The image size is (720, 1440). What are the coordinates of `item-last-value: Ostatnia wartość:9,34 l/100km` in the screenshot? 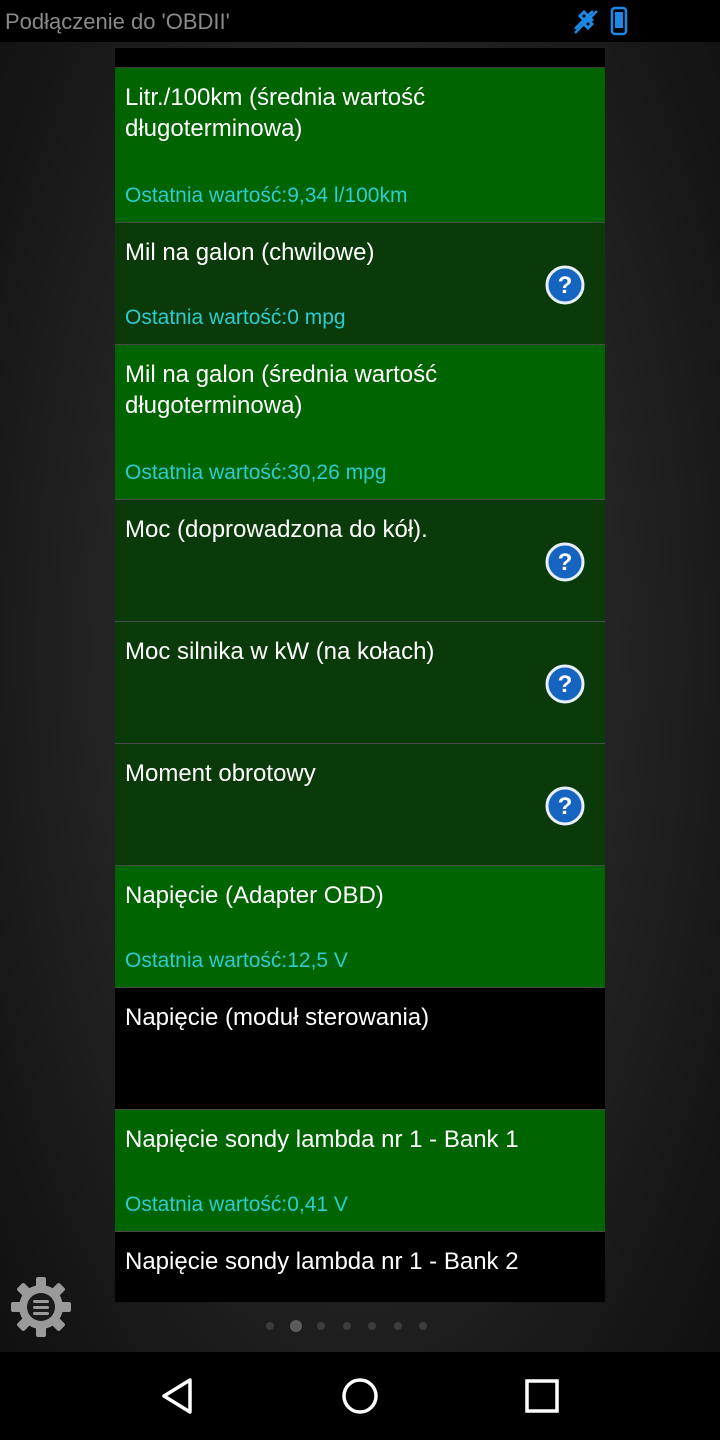 It's located at (266, 195).